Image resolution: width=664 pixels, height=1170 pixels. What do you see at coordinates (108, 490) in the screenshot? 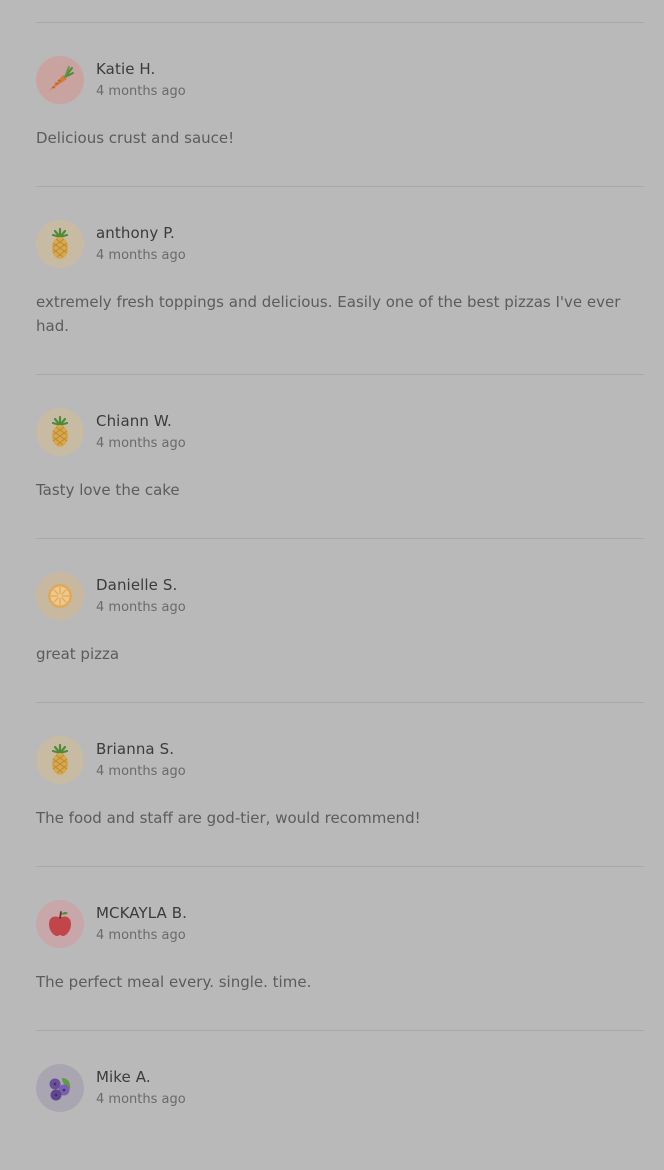
I see `review-text: Tasty love the cake` at bounding box center [108, 490].